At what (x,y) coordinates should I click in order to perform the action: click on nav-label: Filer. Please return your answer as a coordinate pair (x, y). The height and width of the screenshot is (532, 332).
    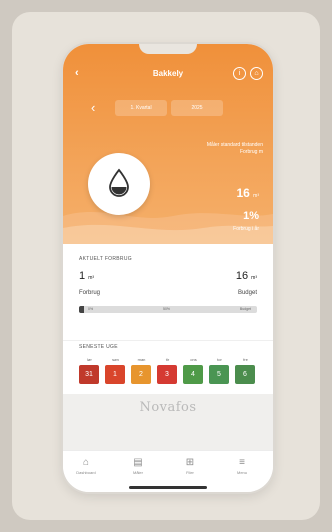
    Looking at the image, I should click on (190, 472).